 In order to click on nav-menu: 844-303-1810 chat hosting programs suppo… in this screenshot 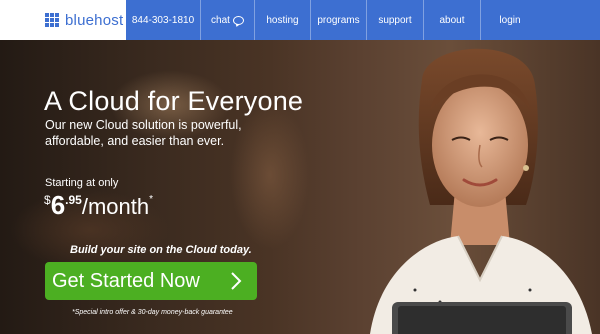, I will do `click(332, 20)`.